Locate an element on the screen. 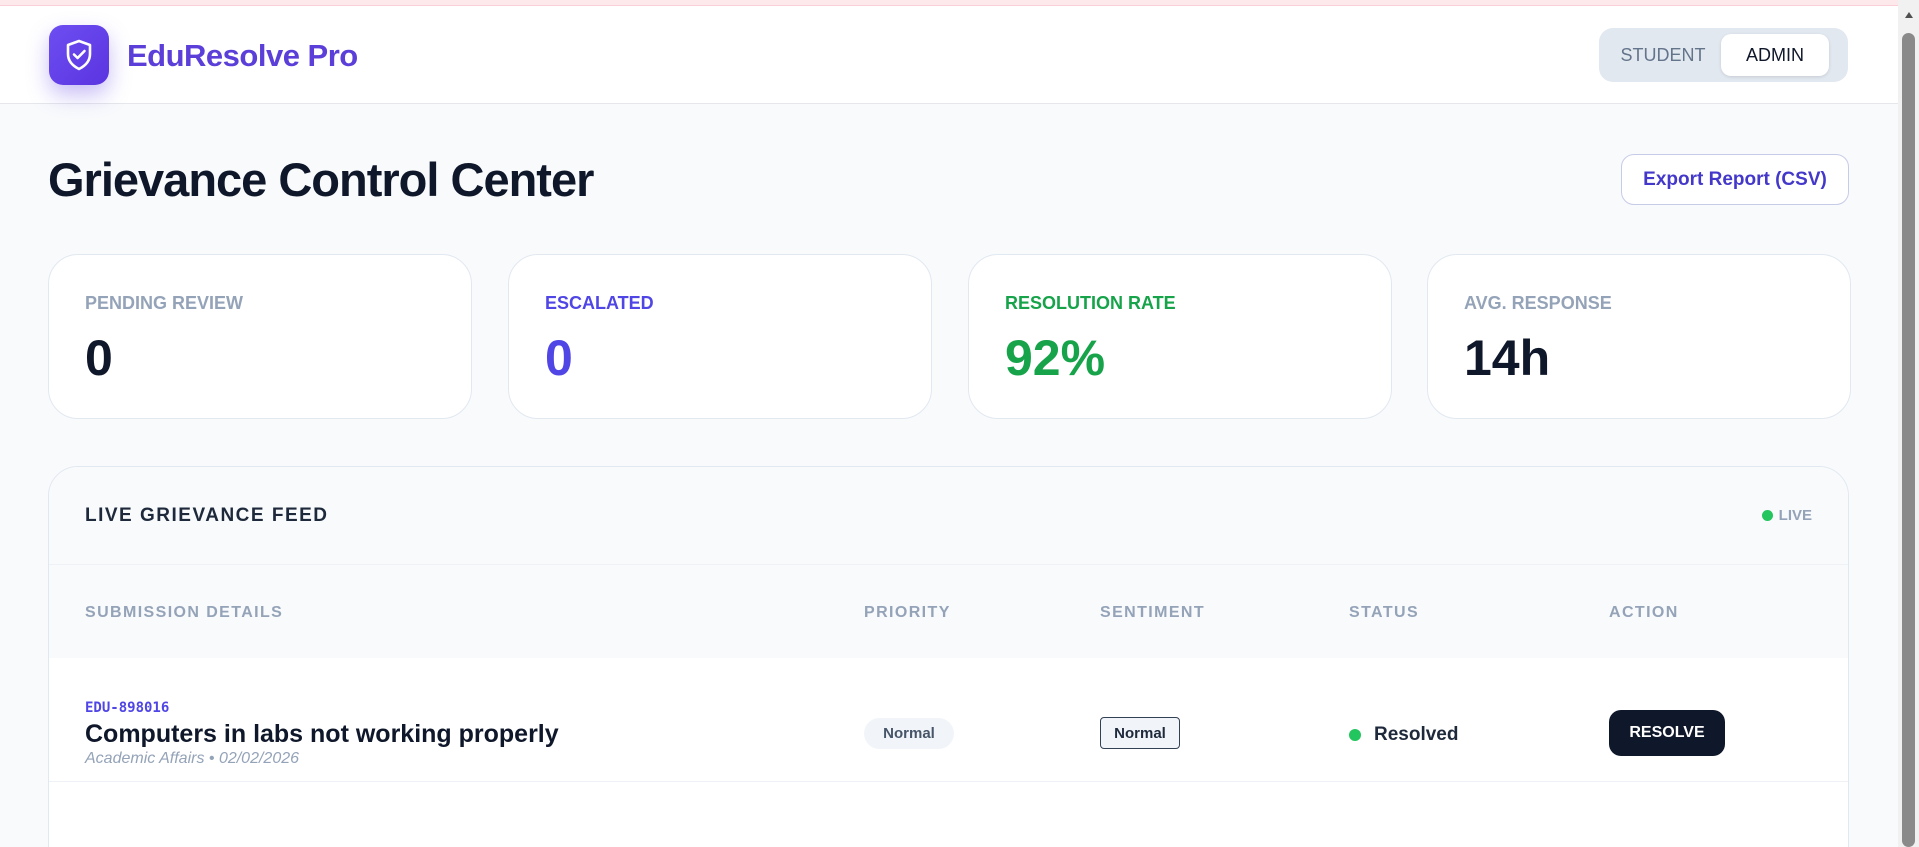 The width and height of the screenshot is (1919, 847). sentiment-badge: Normal is located at coordinates (1140, 733).